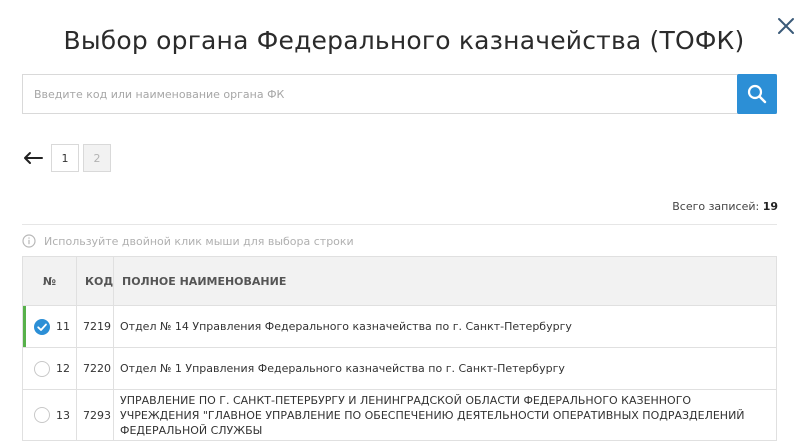 The image size is (808, 441). I want to click on search-button, so click(757, 94).